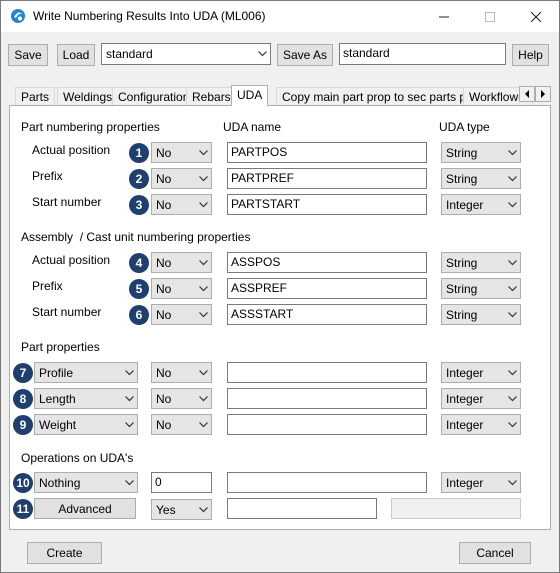  I want to click on save-as-name-input: standard, so click(422, 54).